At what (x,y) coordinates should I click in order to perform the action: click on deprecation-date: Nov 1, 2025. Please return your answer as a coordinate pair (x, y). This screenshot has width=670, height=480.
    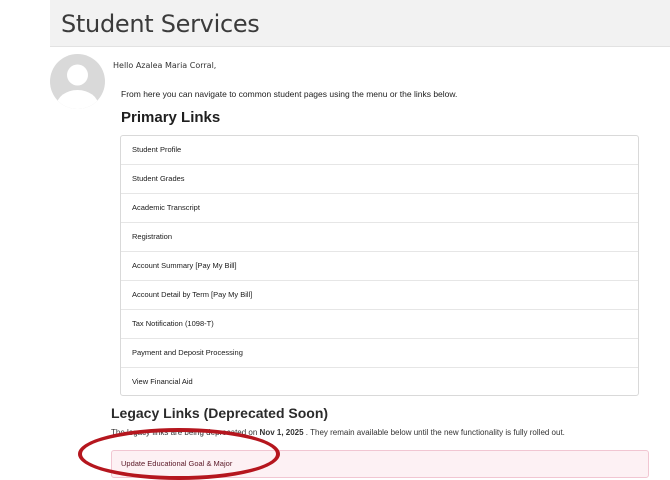
    Looking at the image, I should click on (281, 432).